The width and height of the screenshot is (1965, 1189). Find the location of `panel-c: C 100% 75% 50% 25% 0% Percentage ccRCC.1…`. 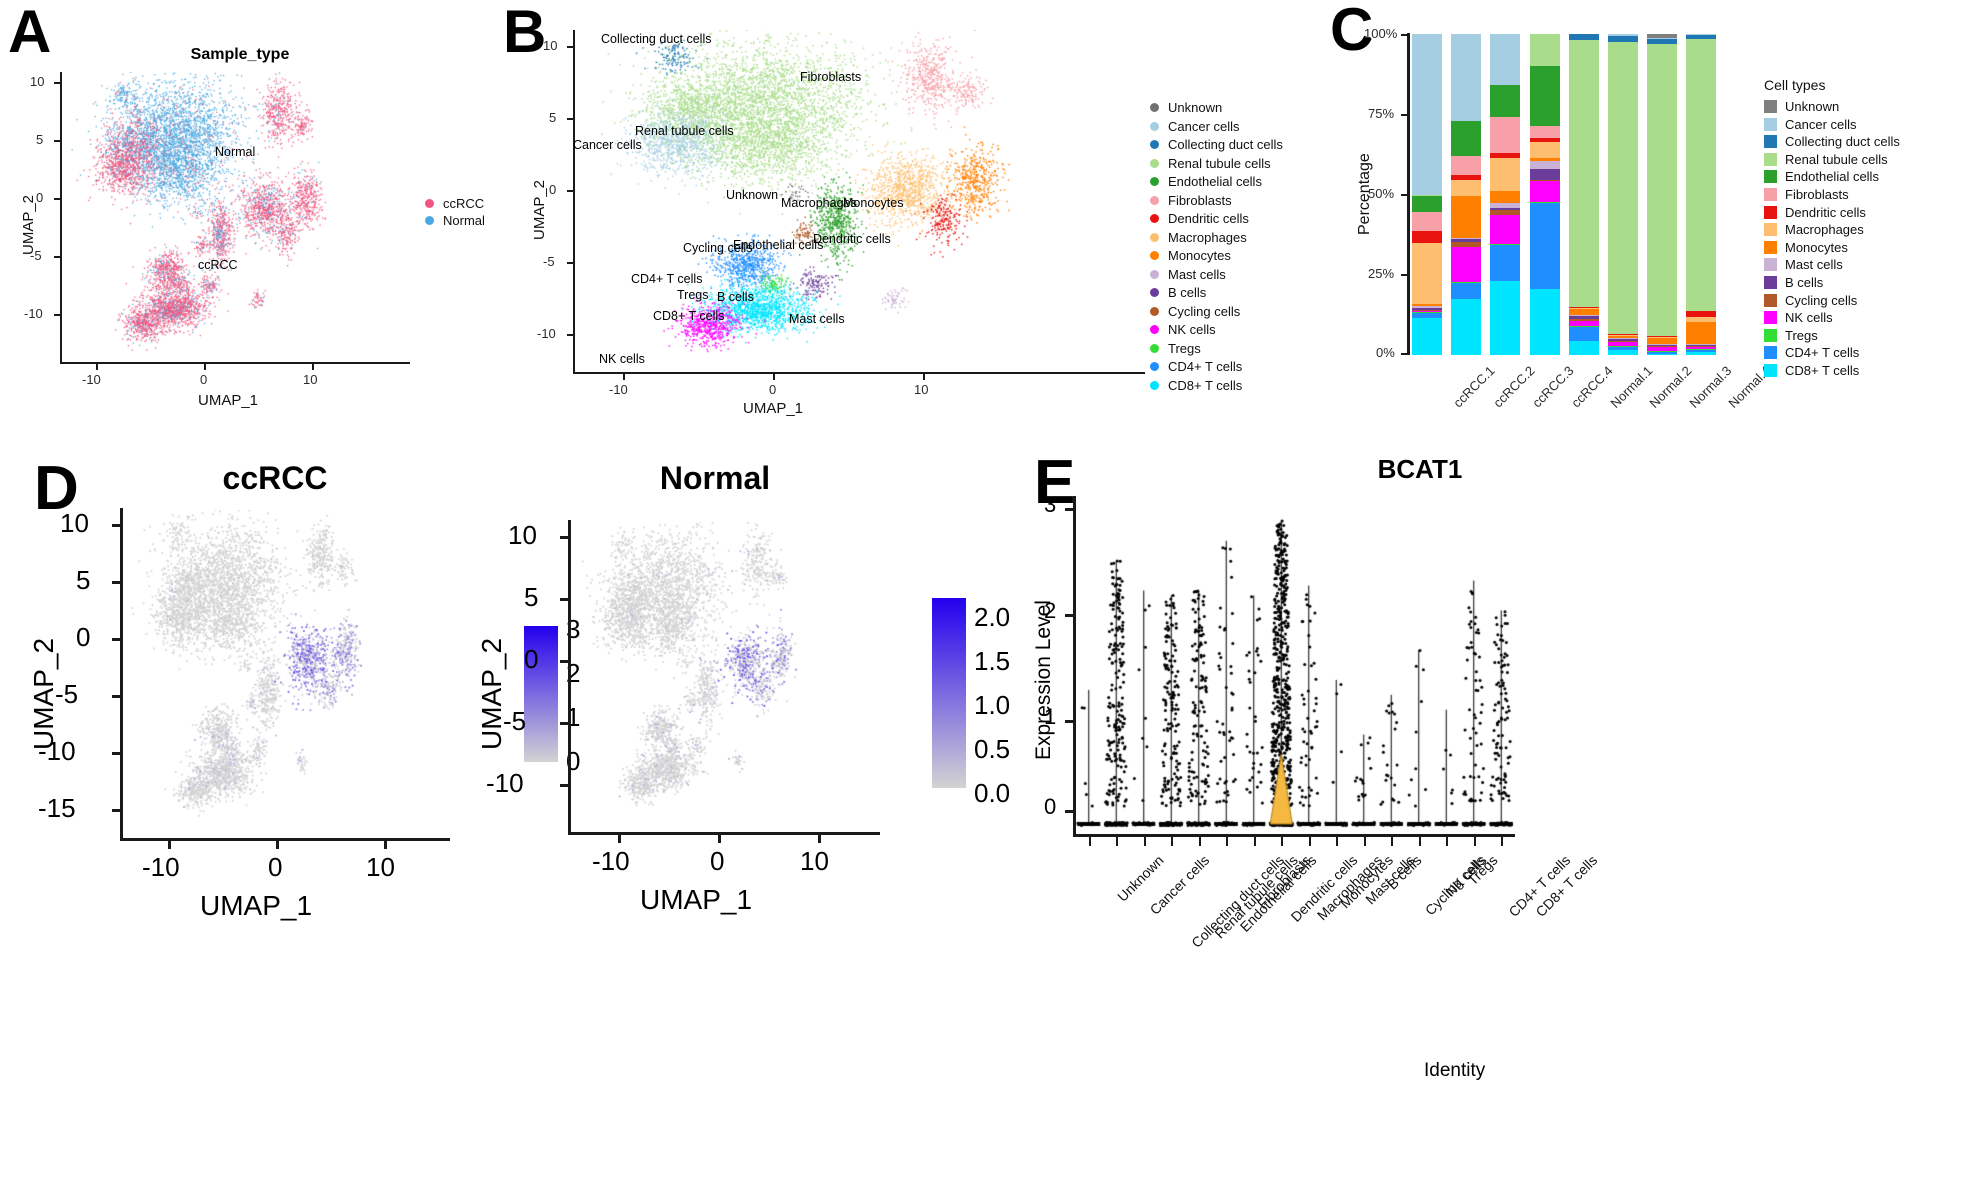

panel-c: C 100% 75% 50% 25% 0% Percentage ccRCC.1… is located at coordinates (1647, 215).